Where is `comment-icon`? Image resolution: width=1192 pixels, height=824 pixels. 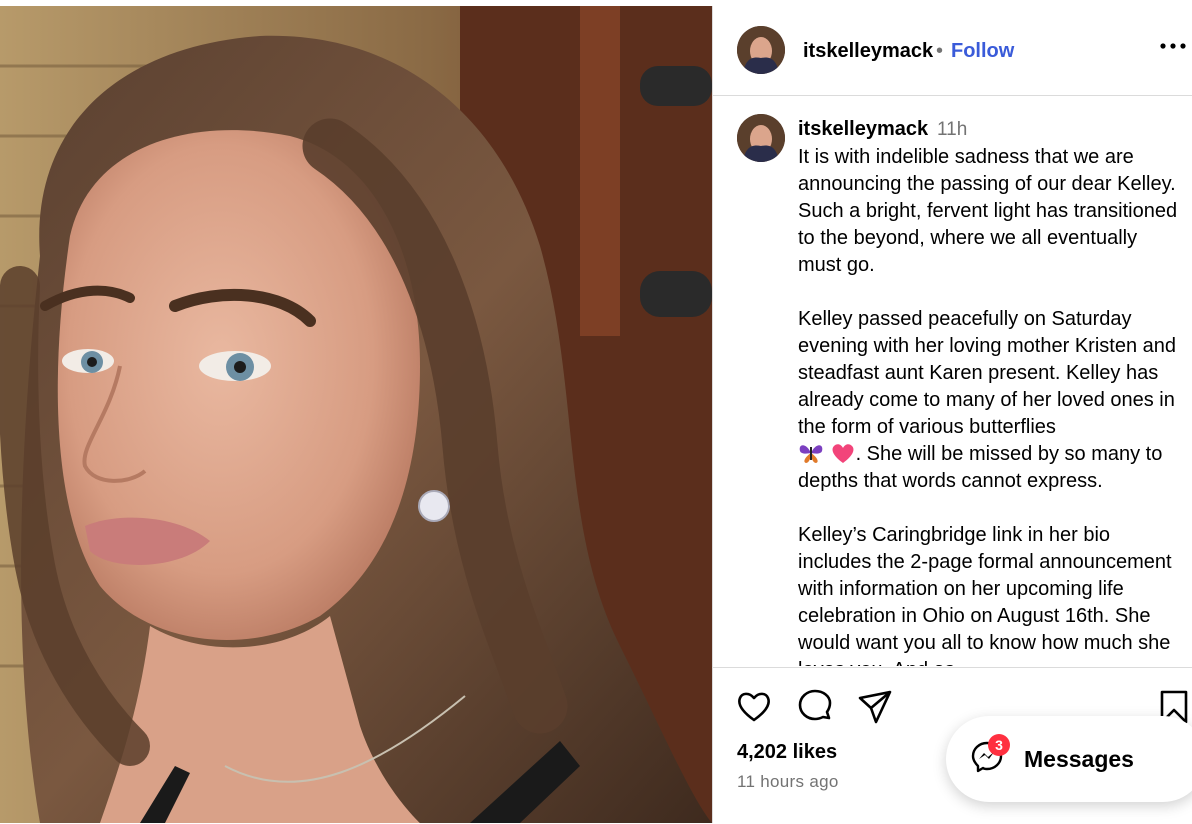 comment-icon is located at coordinates (815, 707).